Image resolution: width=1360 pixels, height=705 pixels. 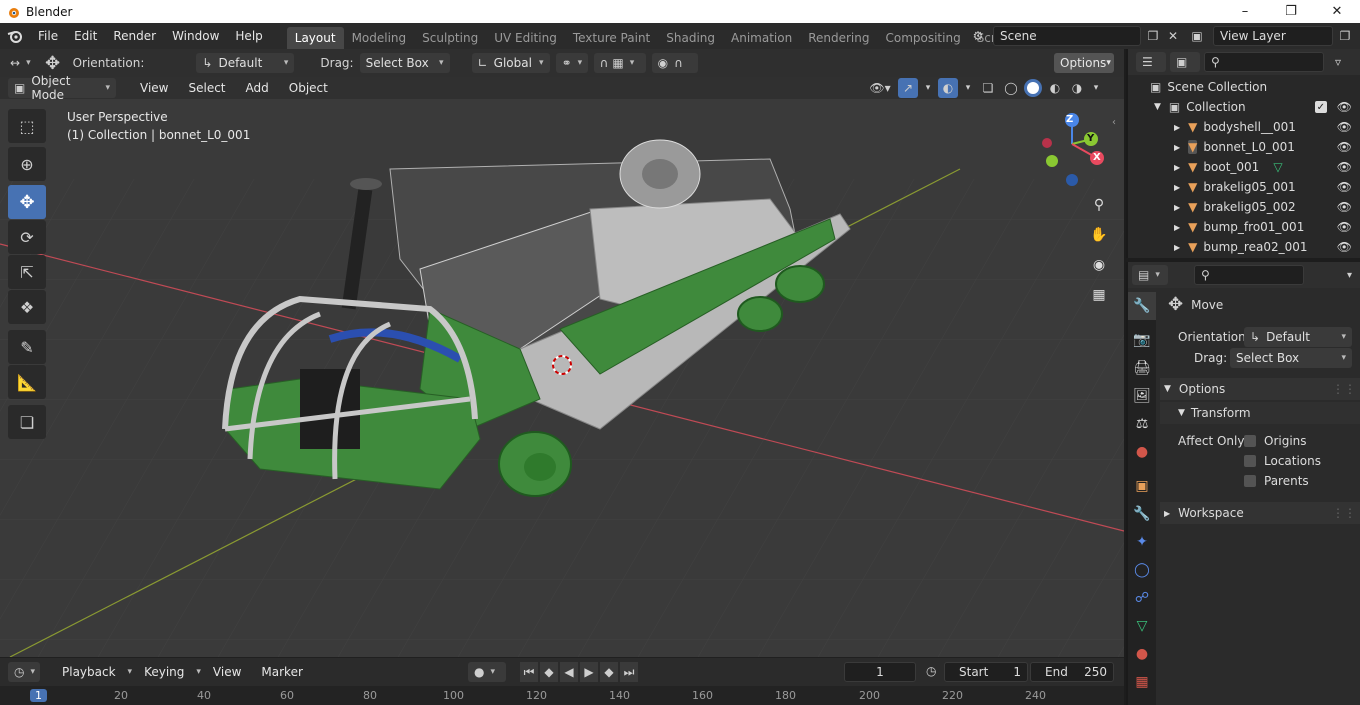 What do you see at coordinates (619, 63) in the screenshot?
I see `snap-toggle: ∩ ▦ ▾` at bounding box center [619, 63].